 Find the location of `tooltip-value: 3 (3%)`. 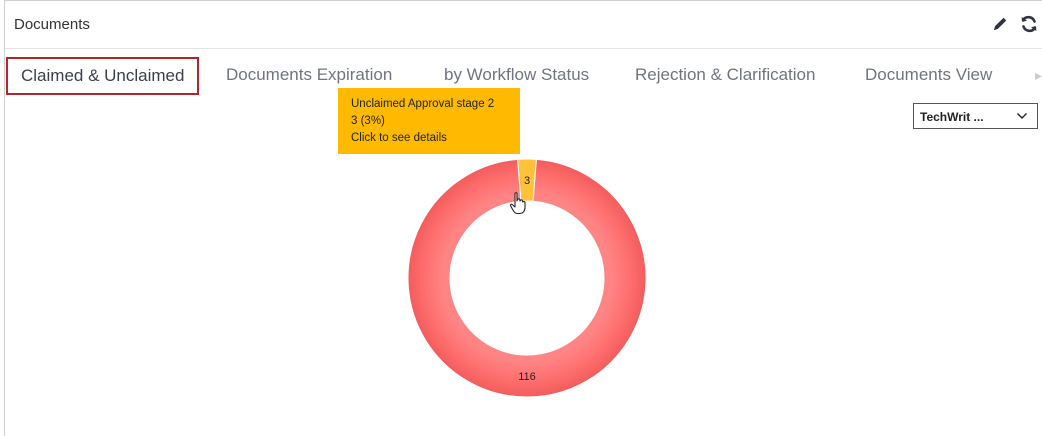

tooltip-value: 3 (3%) is located at coordinates (368, 121).